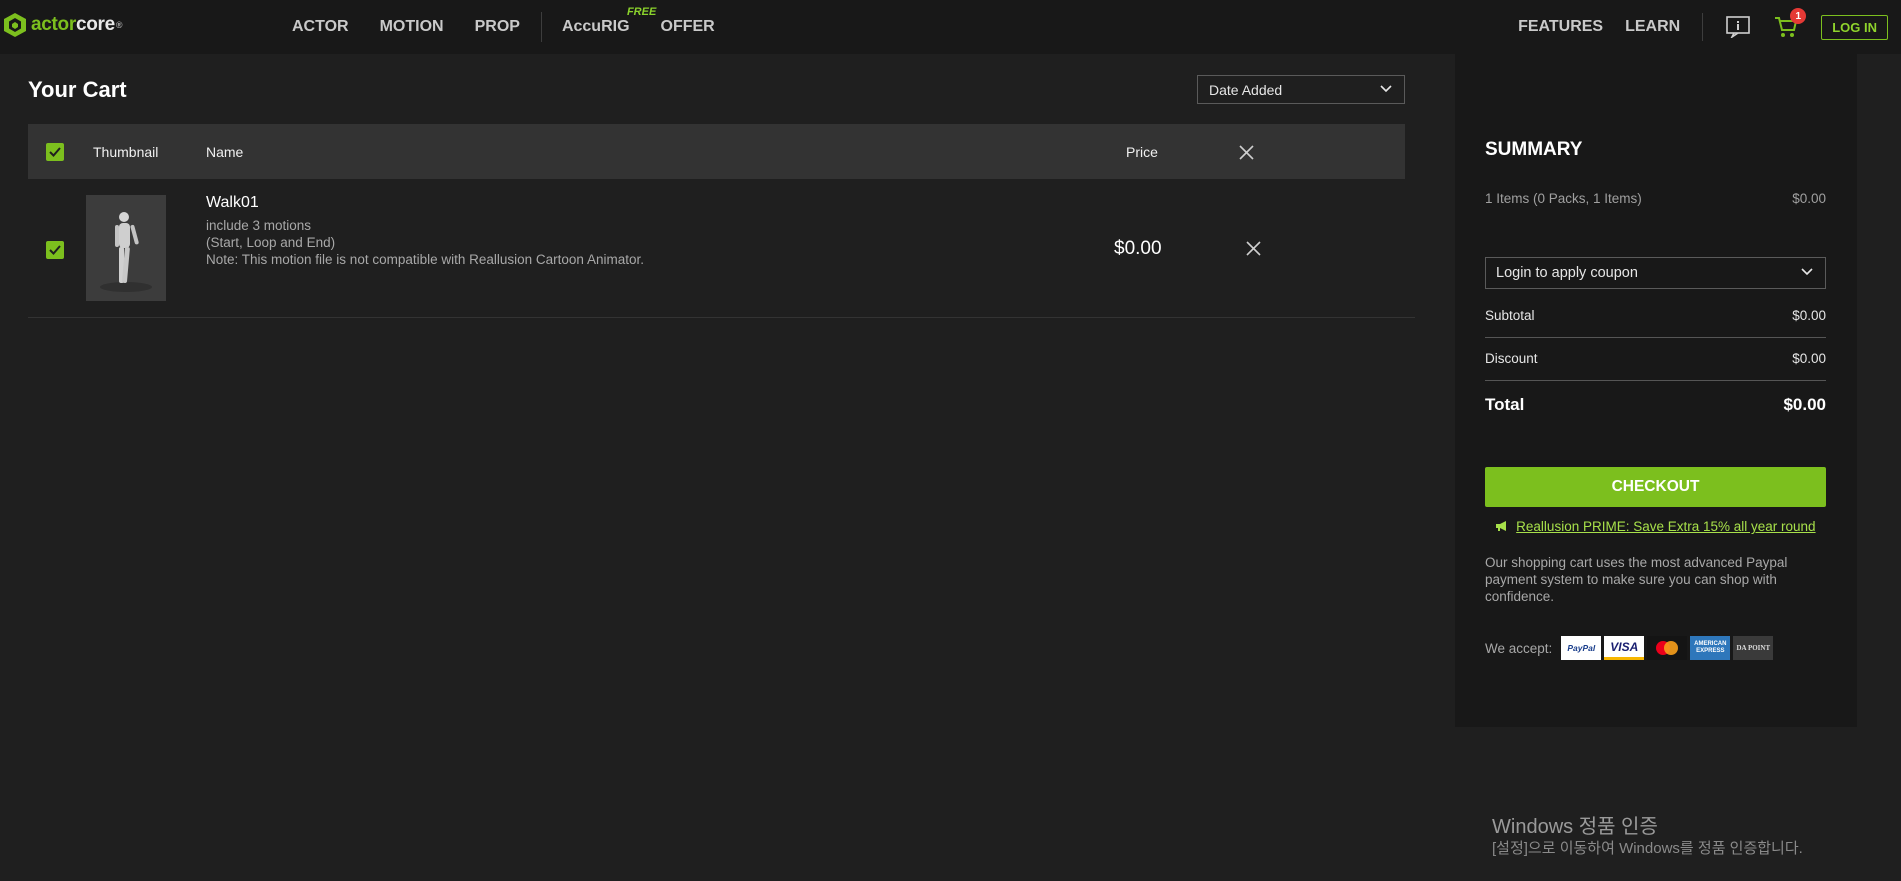  Describe the element at coordinates (119, 25) in the screenshot. I see `logo-registered-mark: ®` at that location.